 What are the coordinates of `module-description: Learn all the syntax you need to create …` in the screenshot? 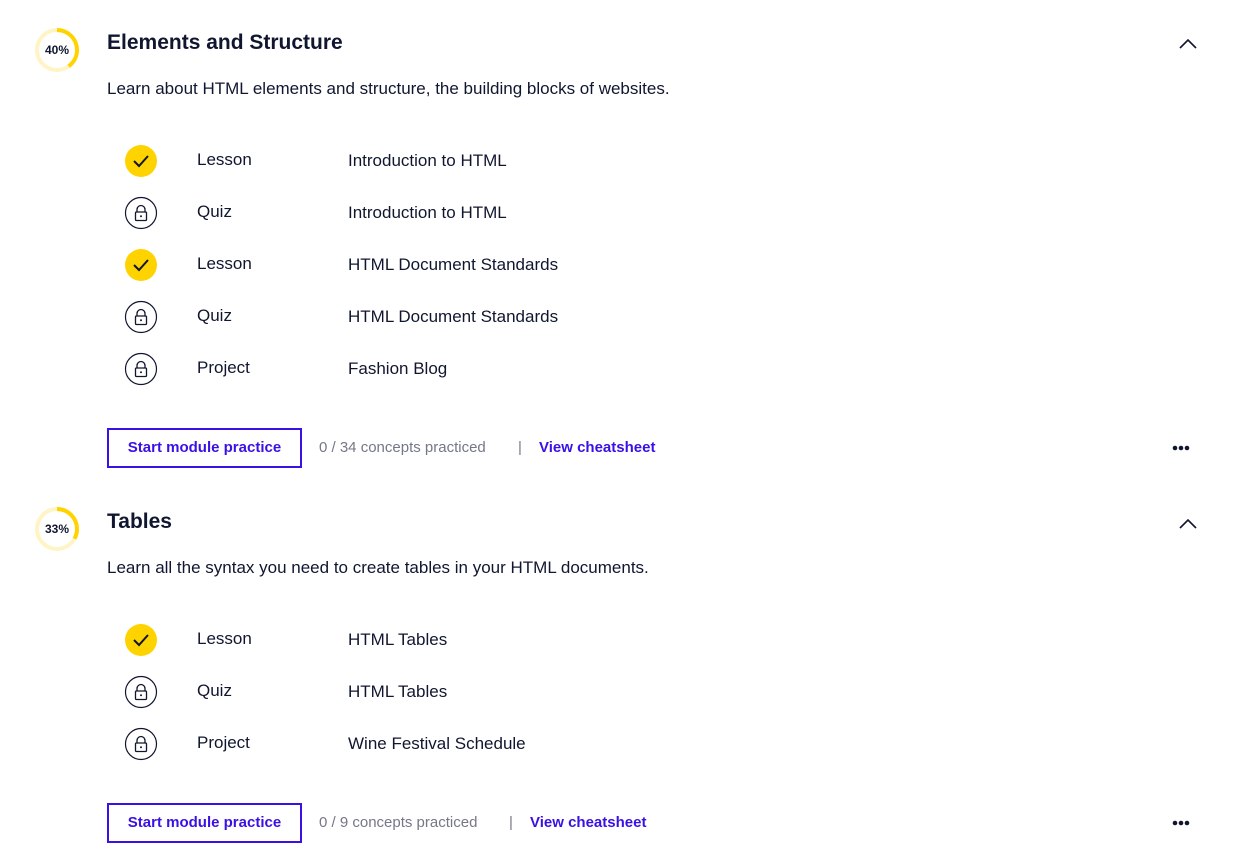 It's located at (378, 567).